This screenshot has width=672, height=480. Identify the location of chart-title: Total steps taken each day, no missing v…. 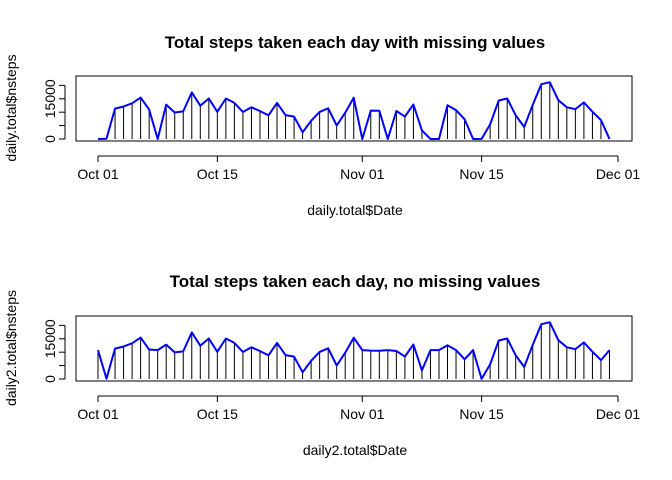
(355, 281).